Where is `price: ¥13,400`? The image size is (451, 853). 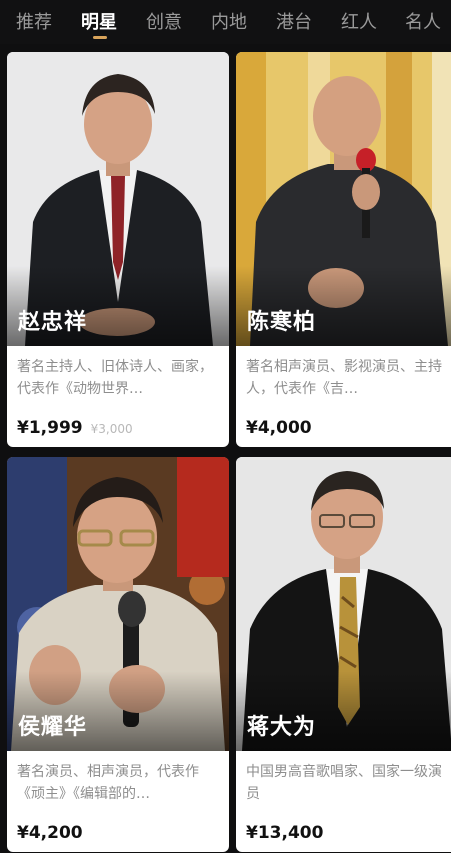
price: ¥13,400 is located at coordinates (285, 833).